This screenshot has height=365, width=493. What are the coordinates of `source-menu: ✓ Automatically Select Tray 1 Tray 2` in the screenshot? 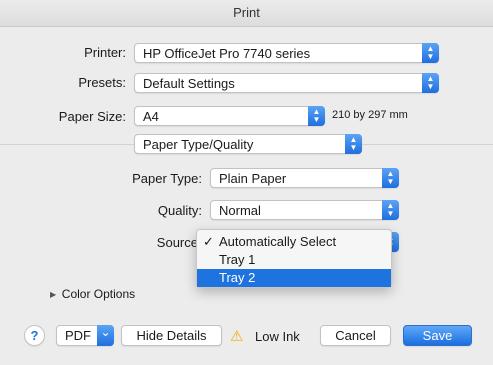 It's located at (294, 258).